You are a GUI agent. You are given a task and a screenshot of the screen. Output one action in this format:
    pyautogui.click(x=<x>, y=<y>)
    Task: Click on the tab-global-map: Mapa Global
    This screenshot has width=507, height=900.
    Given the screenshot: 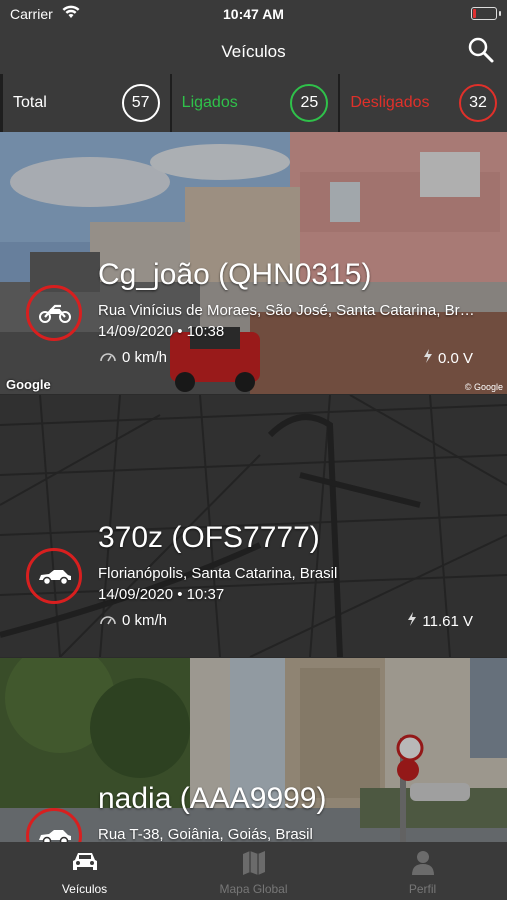 What is the action you would take?
    pyautogui.click(x=253, y=871)
    